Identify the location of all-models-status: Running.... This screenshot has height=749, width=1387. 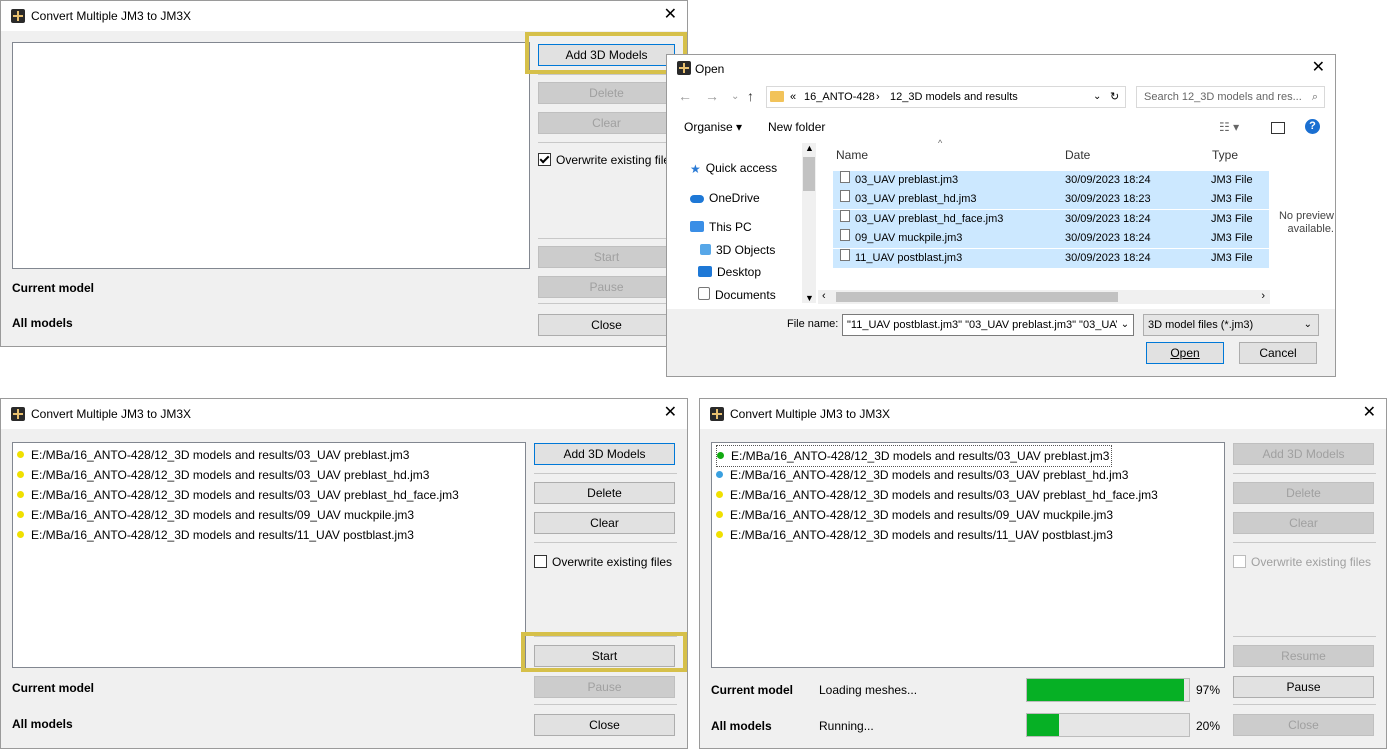
(846, 726).